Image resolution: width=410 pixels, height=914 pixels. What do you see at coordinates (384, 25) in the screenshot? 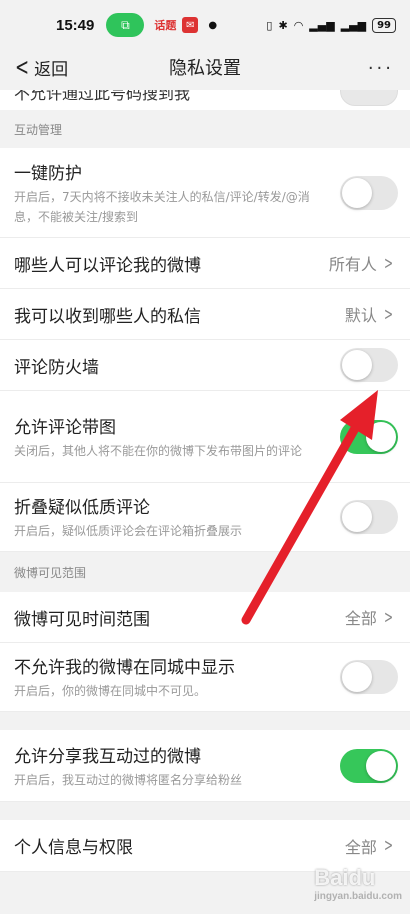
I see `battery-icon: 99` at bounding box center [384, 25].